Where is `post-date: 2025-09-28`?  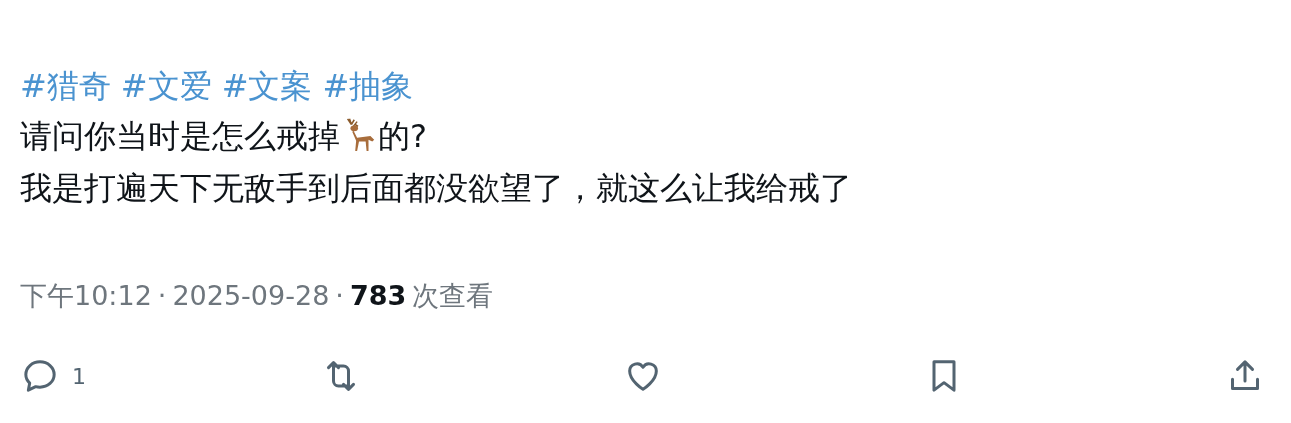 post-date: 2025-09-28 is located at coordinates (251, 296).